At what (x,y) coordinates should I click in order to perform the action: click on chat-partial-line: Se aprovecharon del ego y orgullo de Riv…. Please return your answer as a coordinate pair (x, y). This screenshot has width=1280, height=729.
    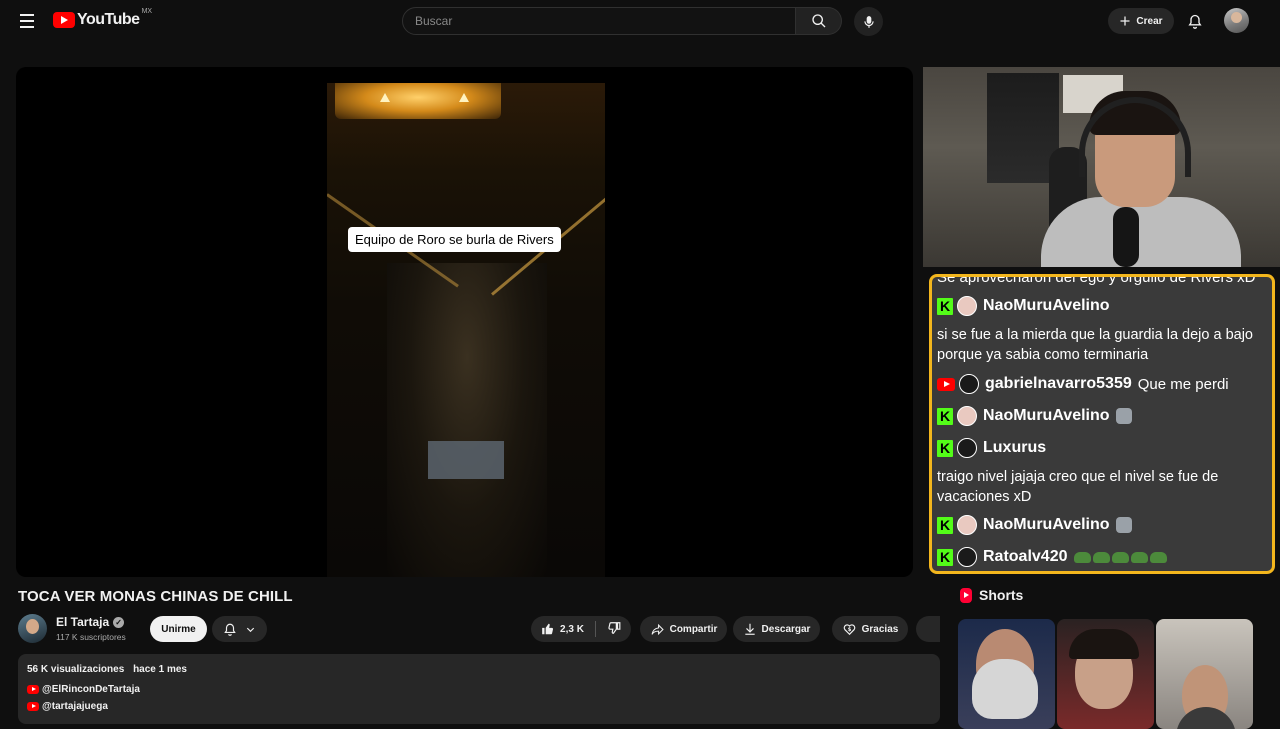
    Looking at the image, I should click on (1096, 280).